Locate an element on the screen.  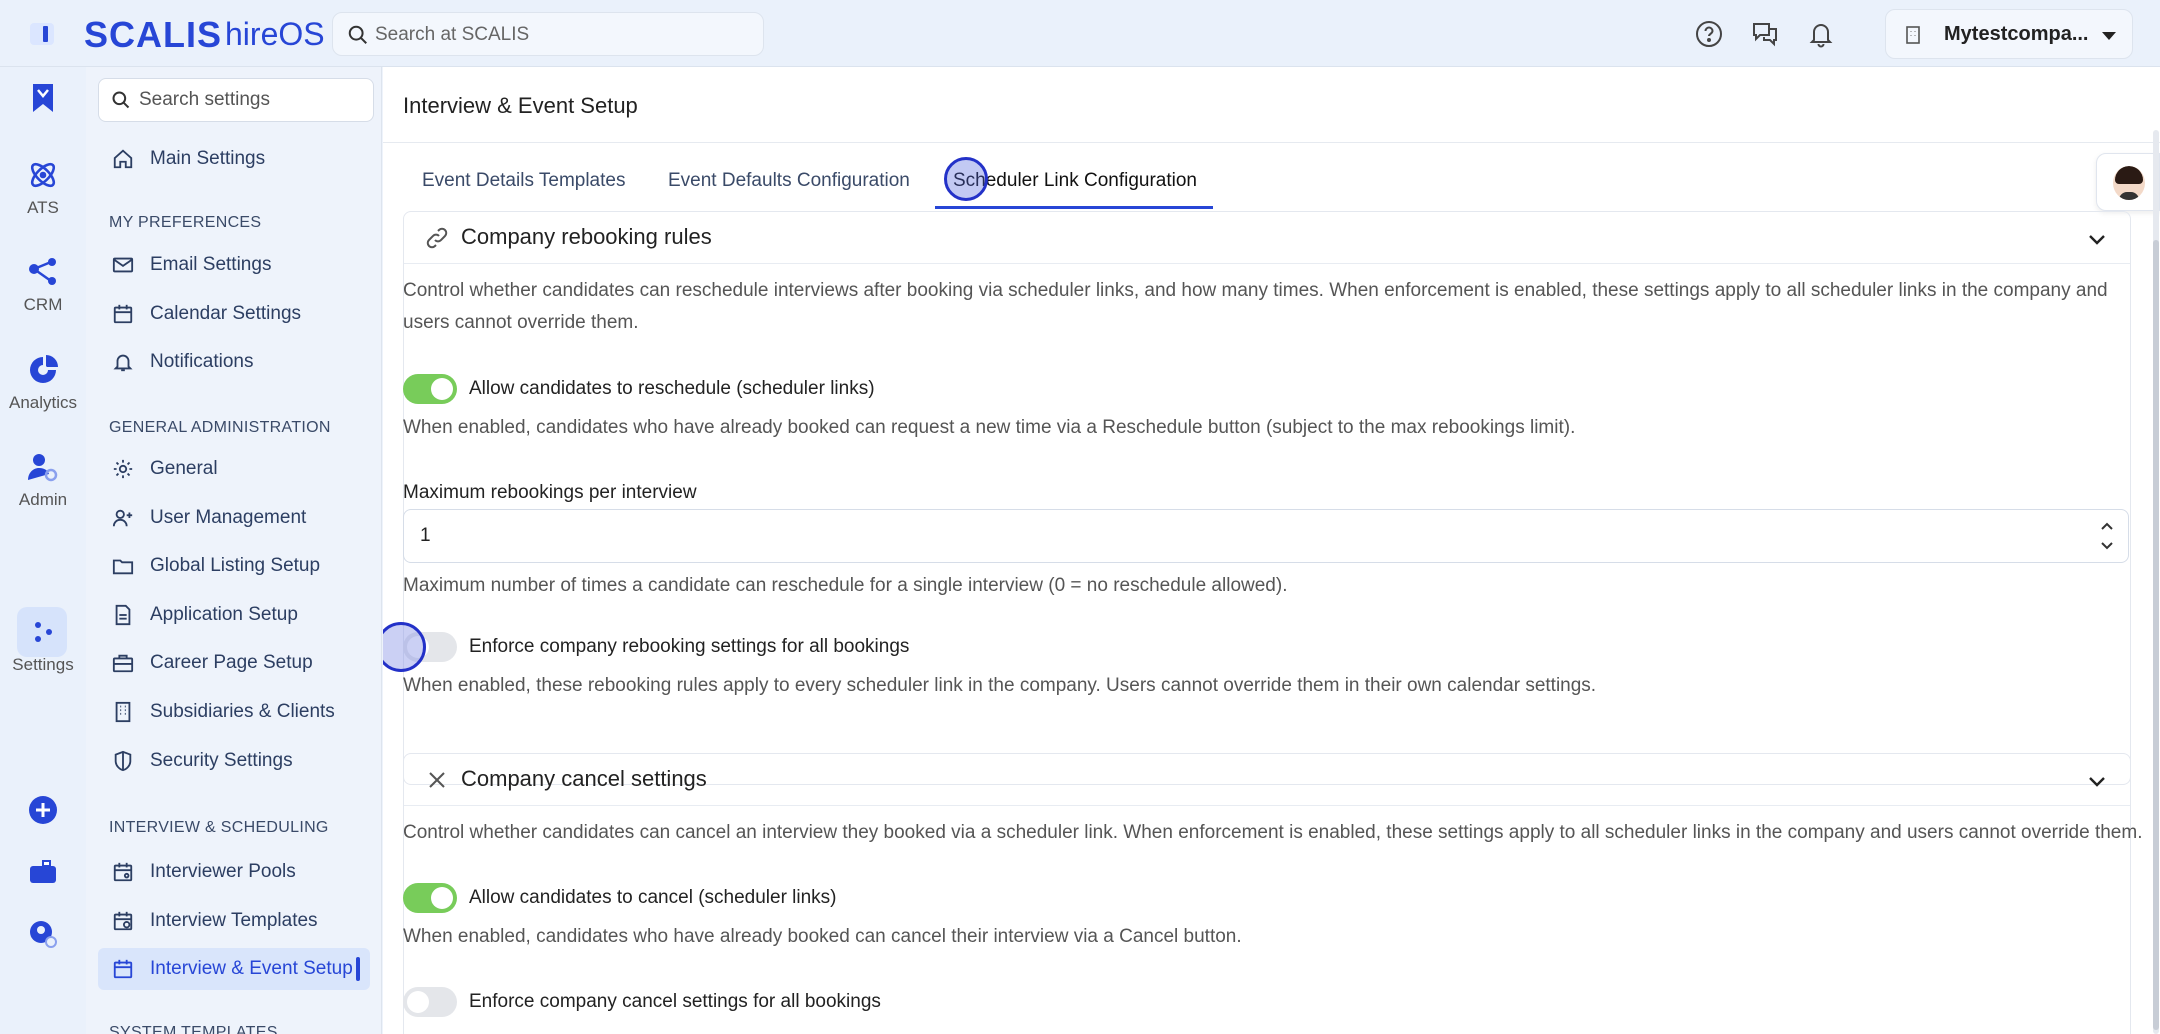
settings-search-input is located at coordinates (249, 100).